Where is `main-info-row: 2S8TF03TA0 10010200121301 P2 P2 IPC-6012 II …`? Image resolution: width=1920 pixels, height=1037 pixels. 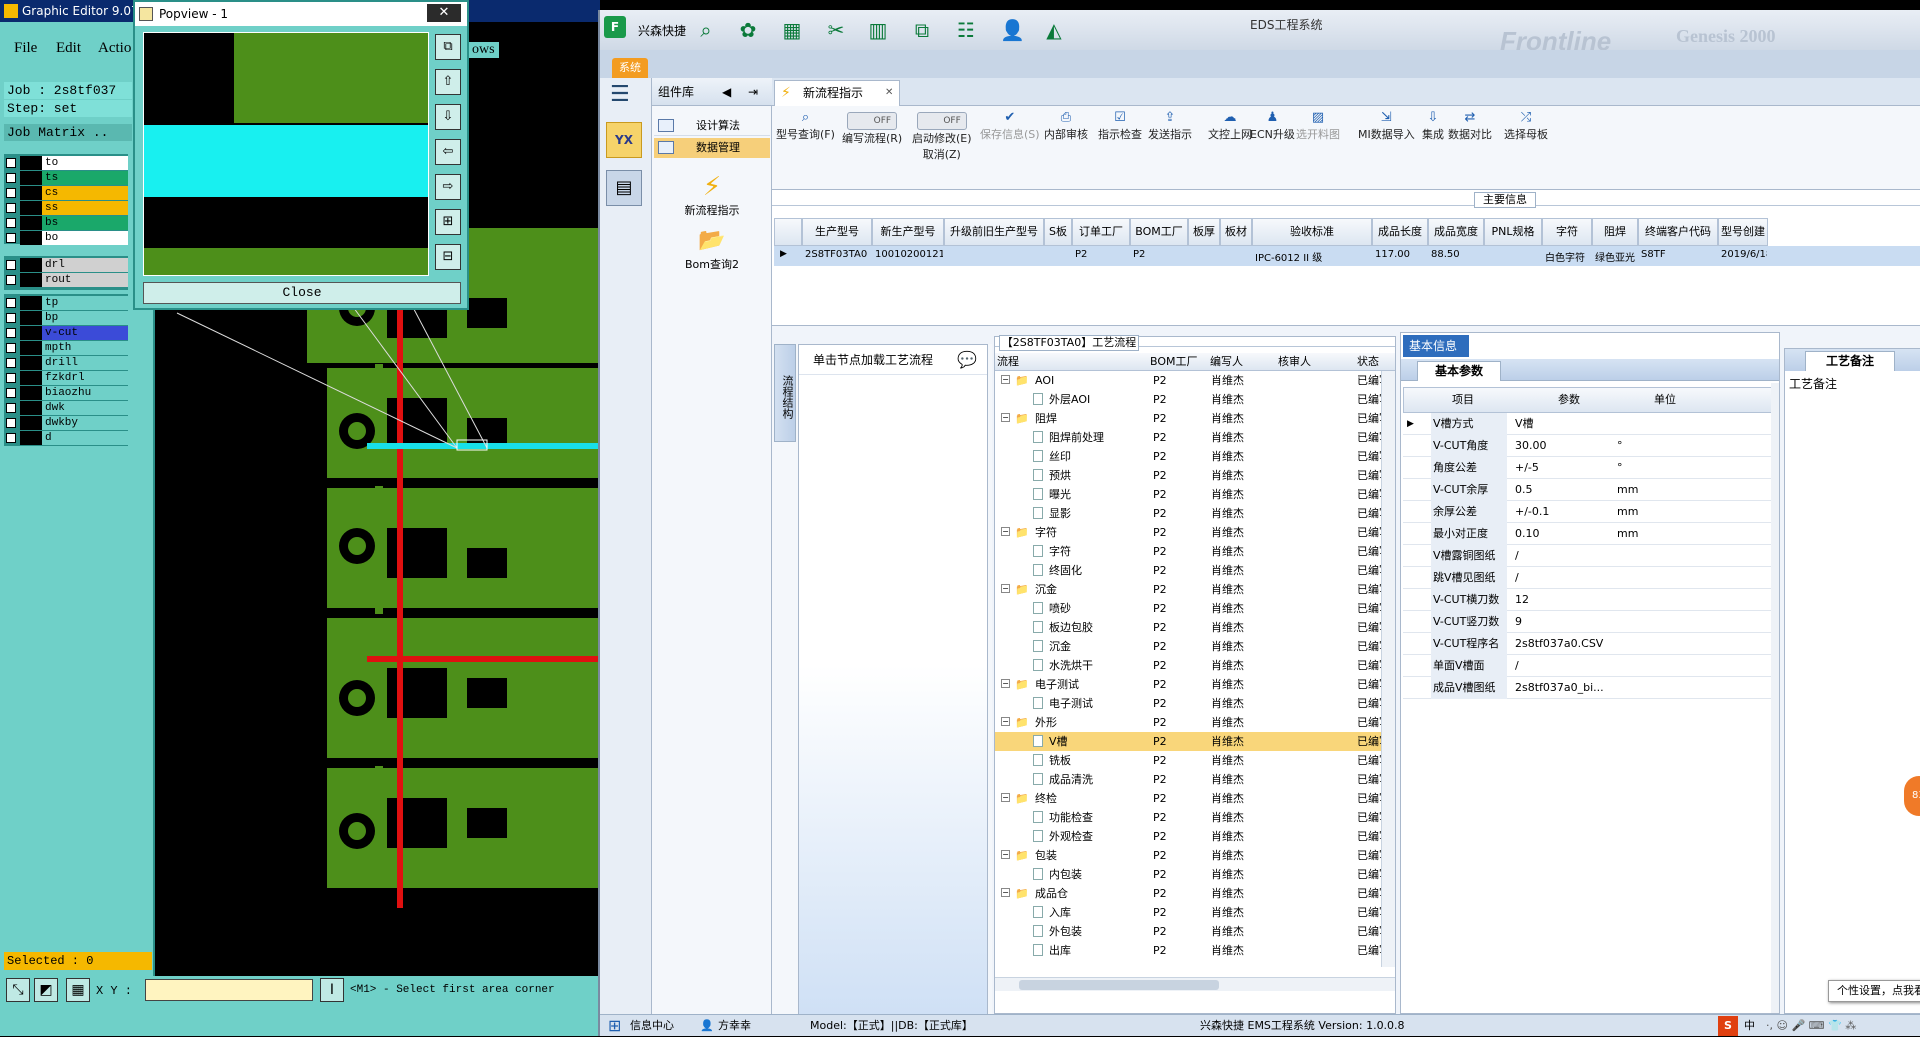
main-info-row: 2S8TF03TA0 10010200121301 P2 P2 IPC-6012 II … is located at coordinates (1347, 256).